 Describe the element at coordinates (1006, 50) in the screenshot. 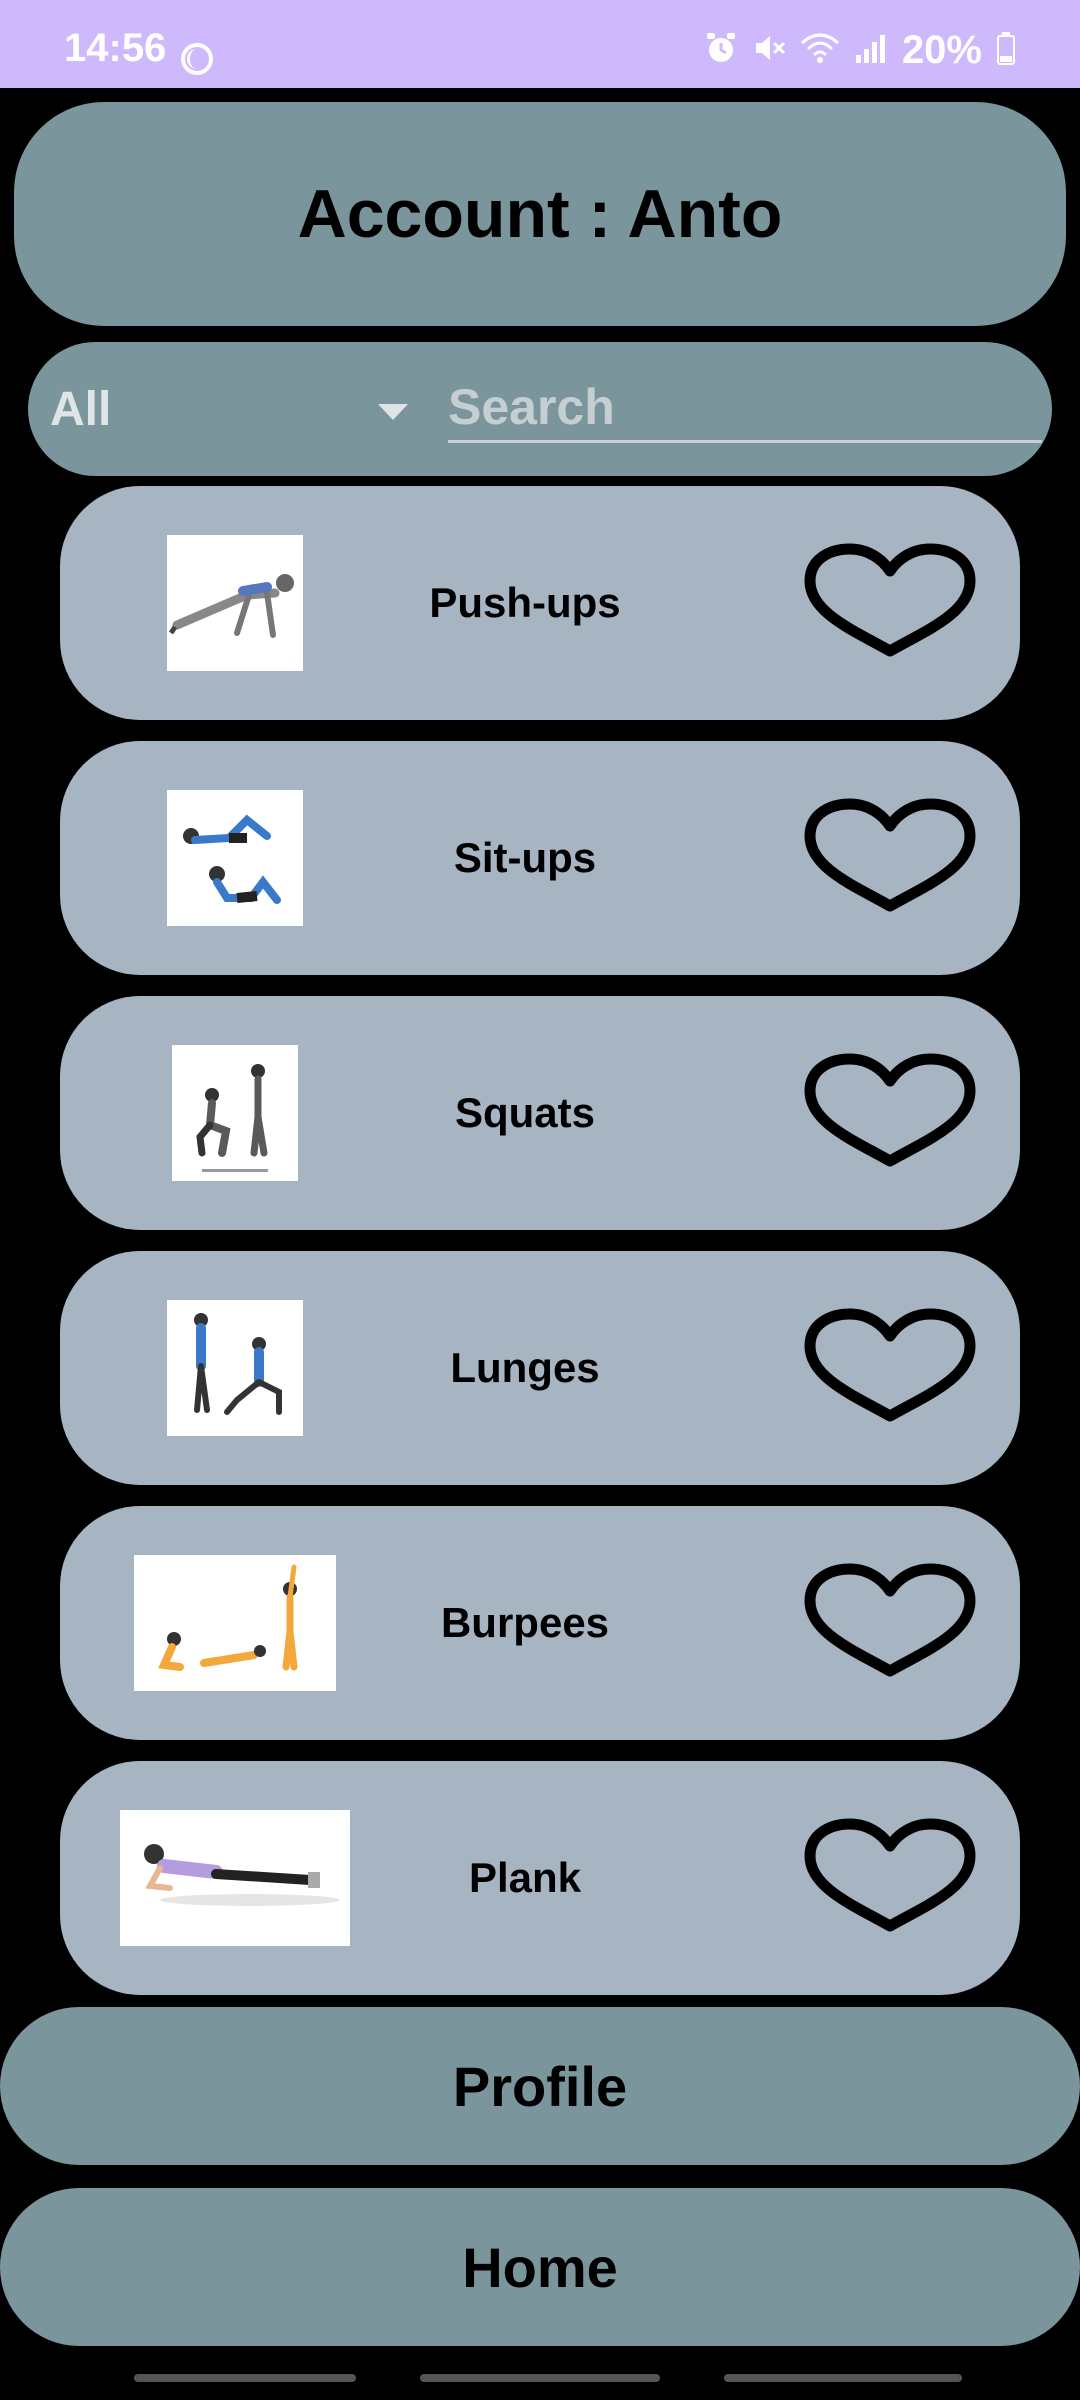

I see `battery-icon` at that location.